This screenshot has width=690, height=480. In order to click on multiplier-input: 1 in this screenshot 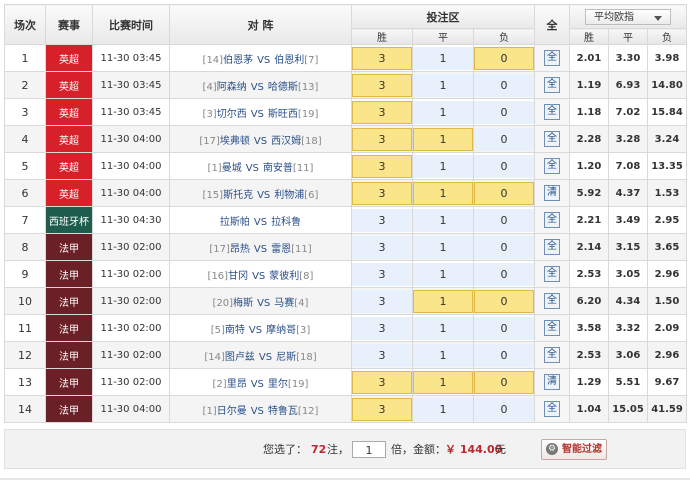, I will do `click(369, 449)`.